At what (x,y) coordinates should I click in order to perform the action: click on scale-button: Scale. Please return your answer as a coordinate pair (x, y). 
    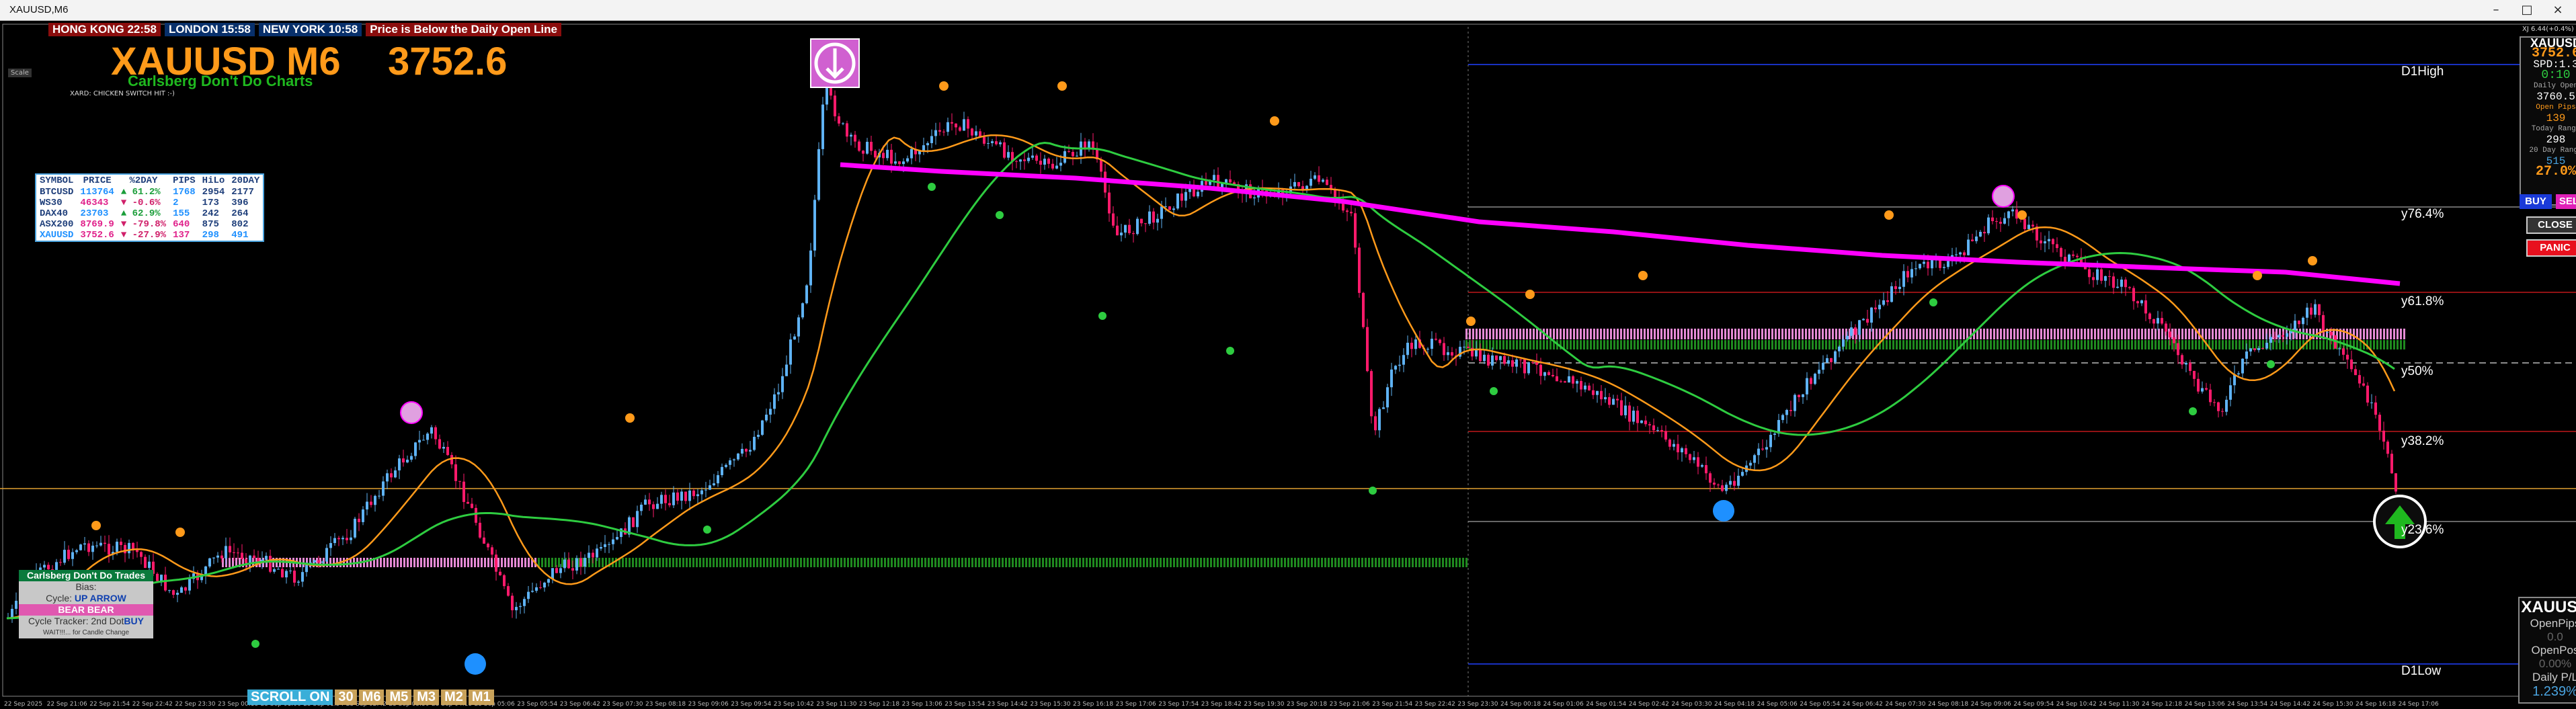
    Looking at the image, I should click on (20, 73).